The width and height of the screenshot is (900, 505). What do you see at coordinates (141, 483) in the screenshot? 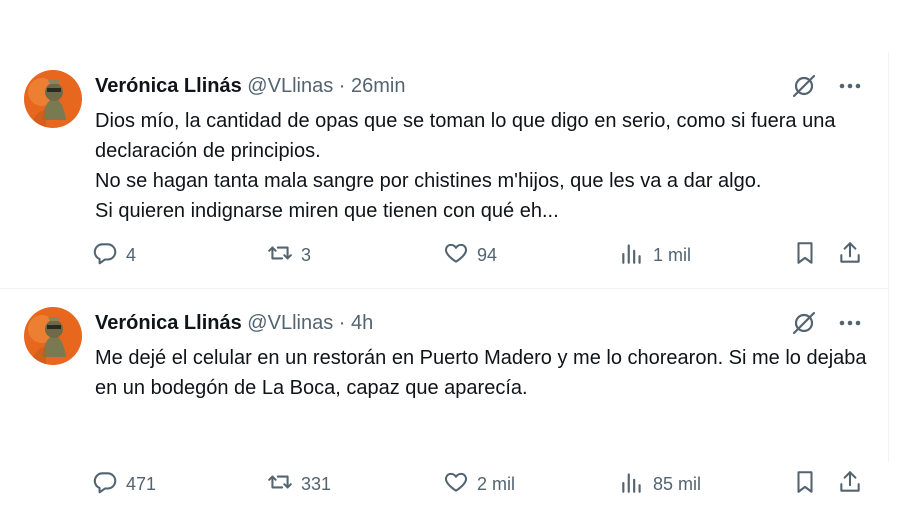
I see `reply-count: 471` at bounding box center [141, 483].